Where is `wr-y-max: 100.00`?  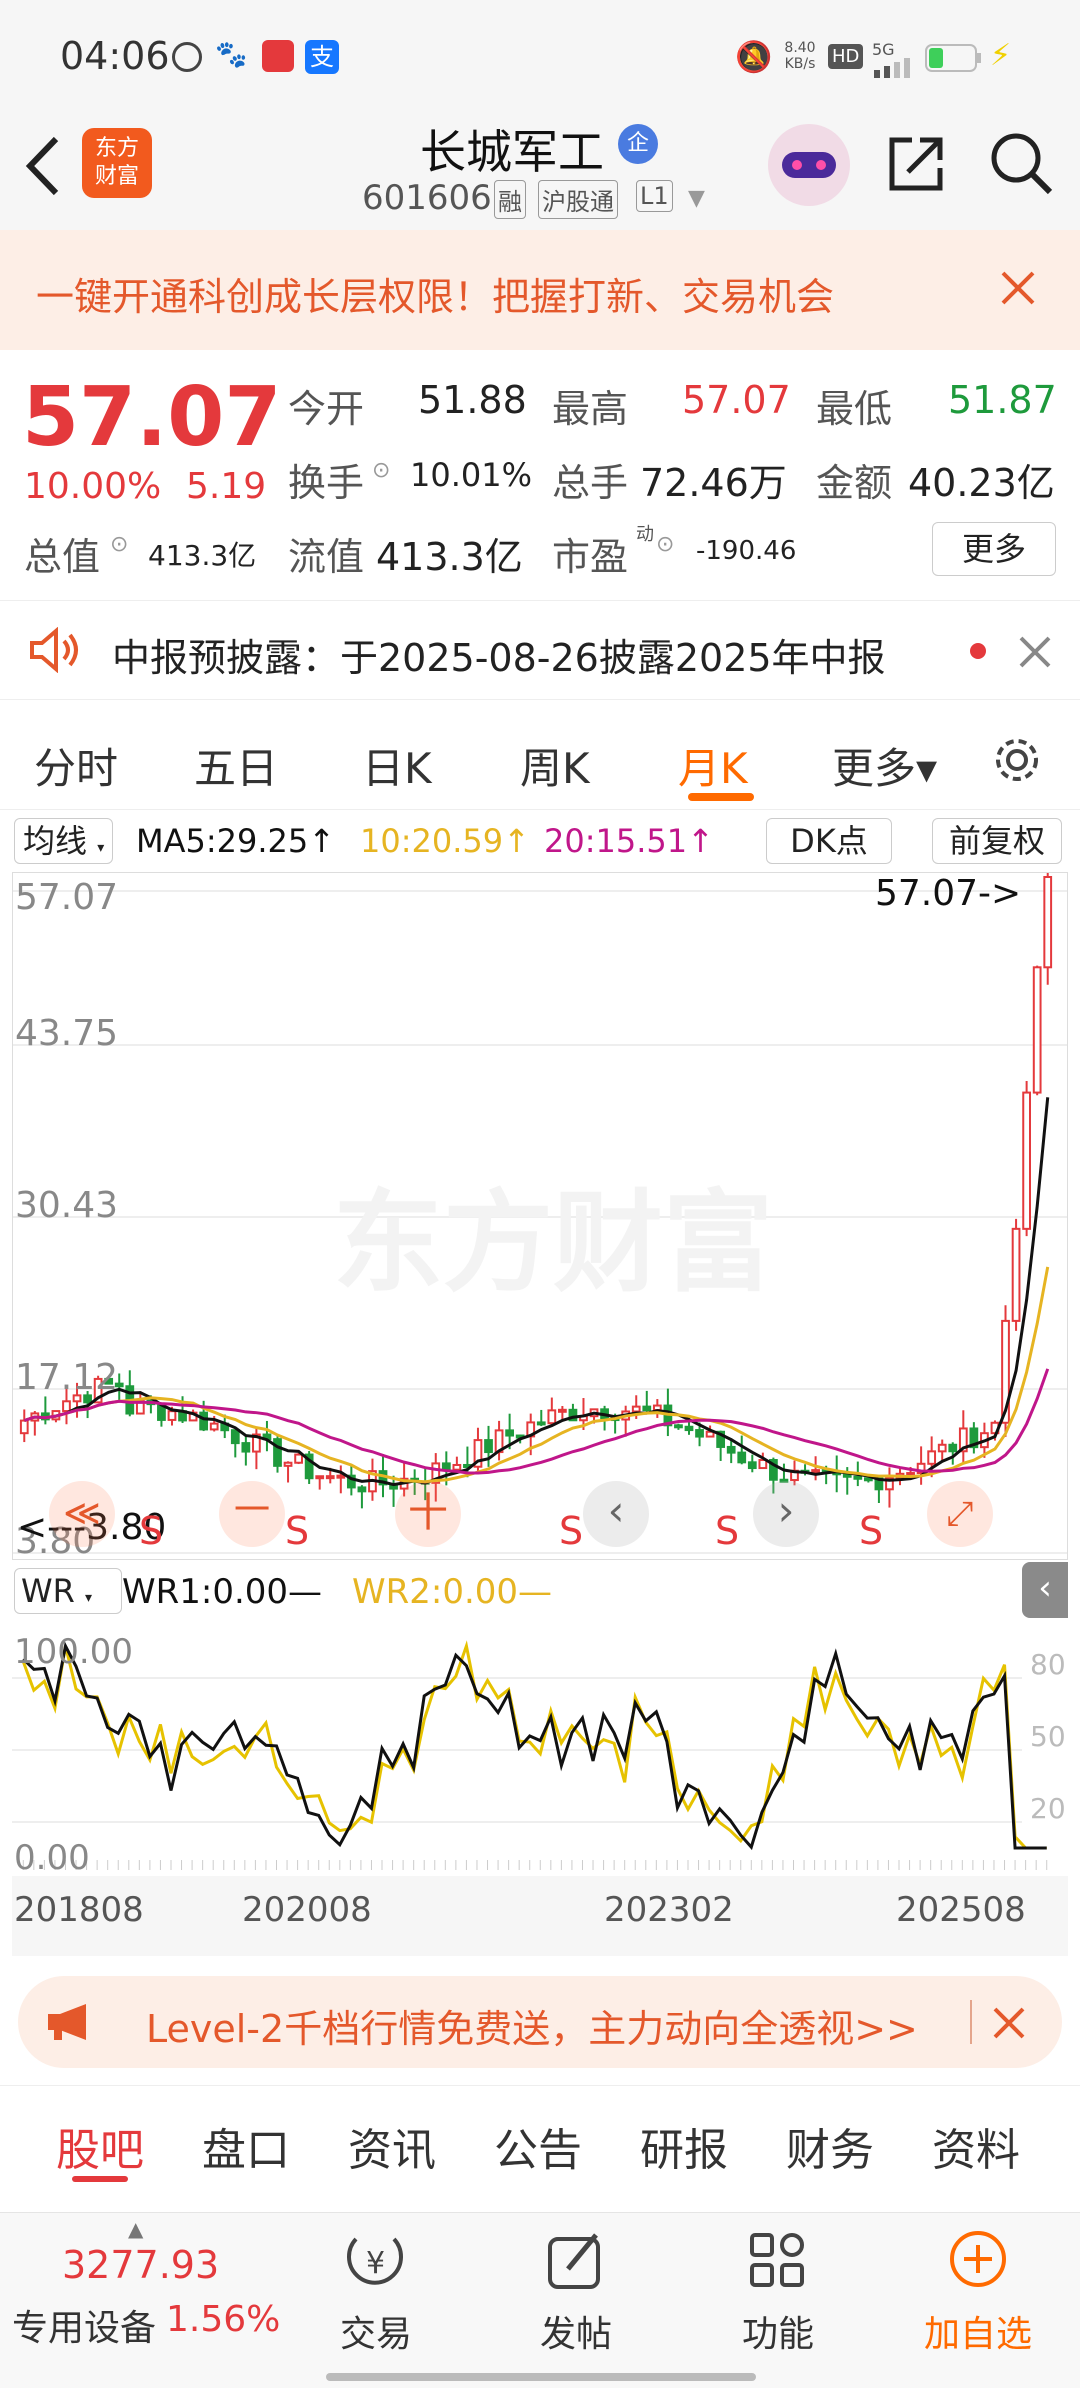
wr-y-max: 100.00 is located at coordinates (73, 1652).